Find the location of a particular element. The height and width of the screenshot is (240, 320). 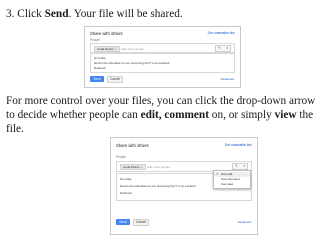

people-input: Linda Petrov× Add more people... ✎ ▾ is located at coordinates (162, 48).